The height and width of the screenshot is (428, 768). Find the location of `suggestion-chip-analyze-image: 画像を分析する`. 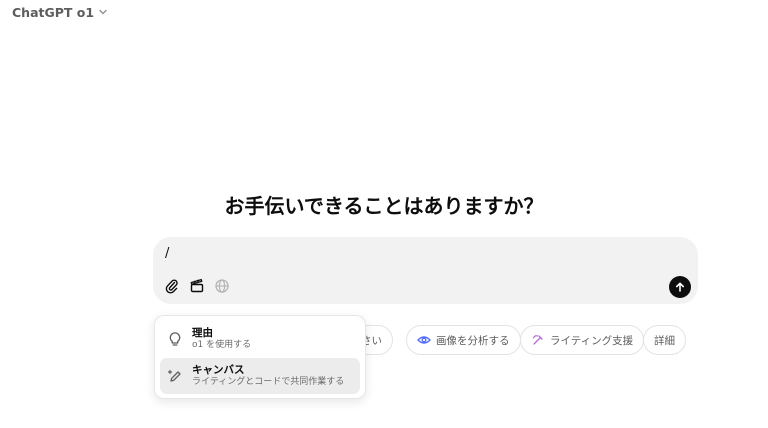

suggestion-chip-analyze-image: 画像を分析する is located at coordinates (463, 340).